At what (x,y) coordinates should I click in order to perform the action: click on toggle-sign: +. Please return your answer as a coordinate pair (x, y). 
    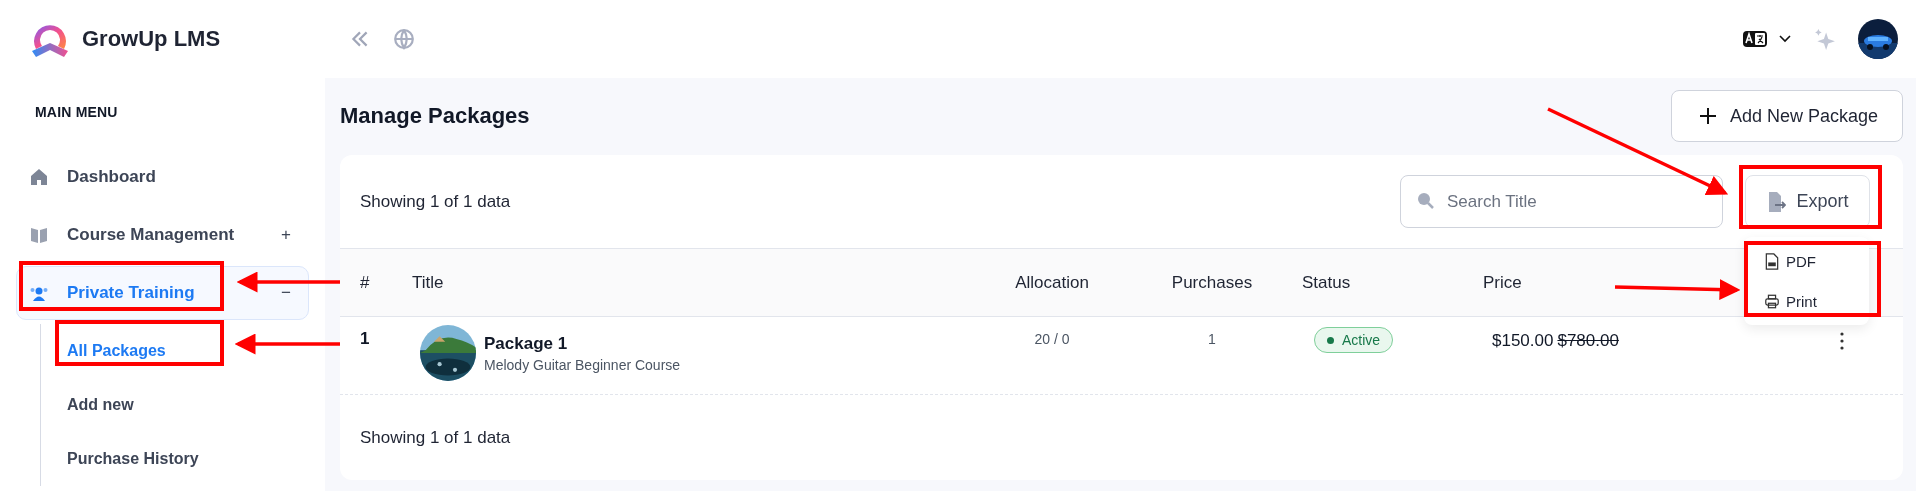
    Looking at the image, I should click on (286, 235).